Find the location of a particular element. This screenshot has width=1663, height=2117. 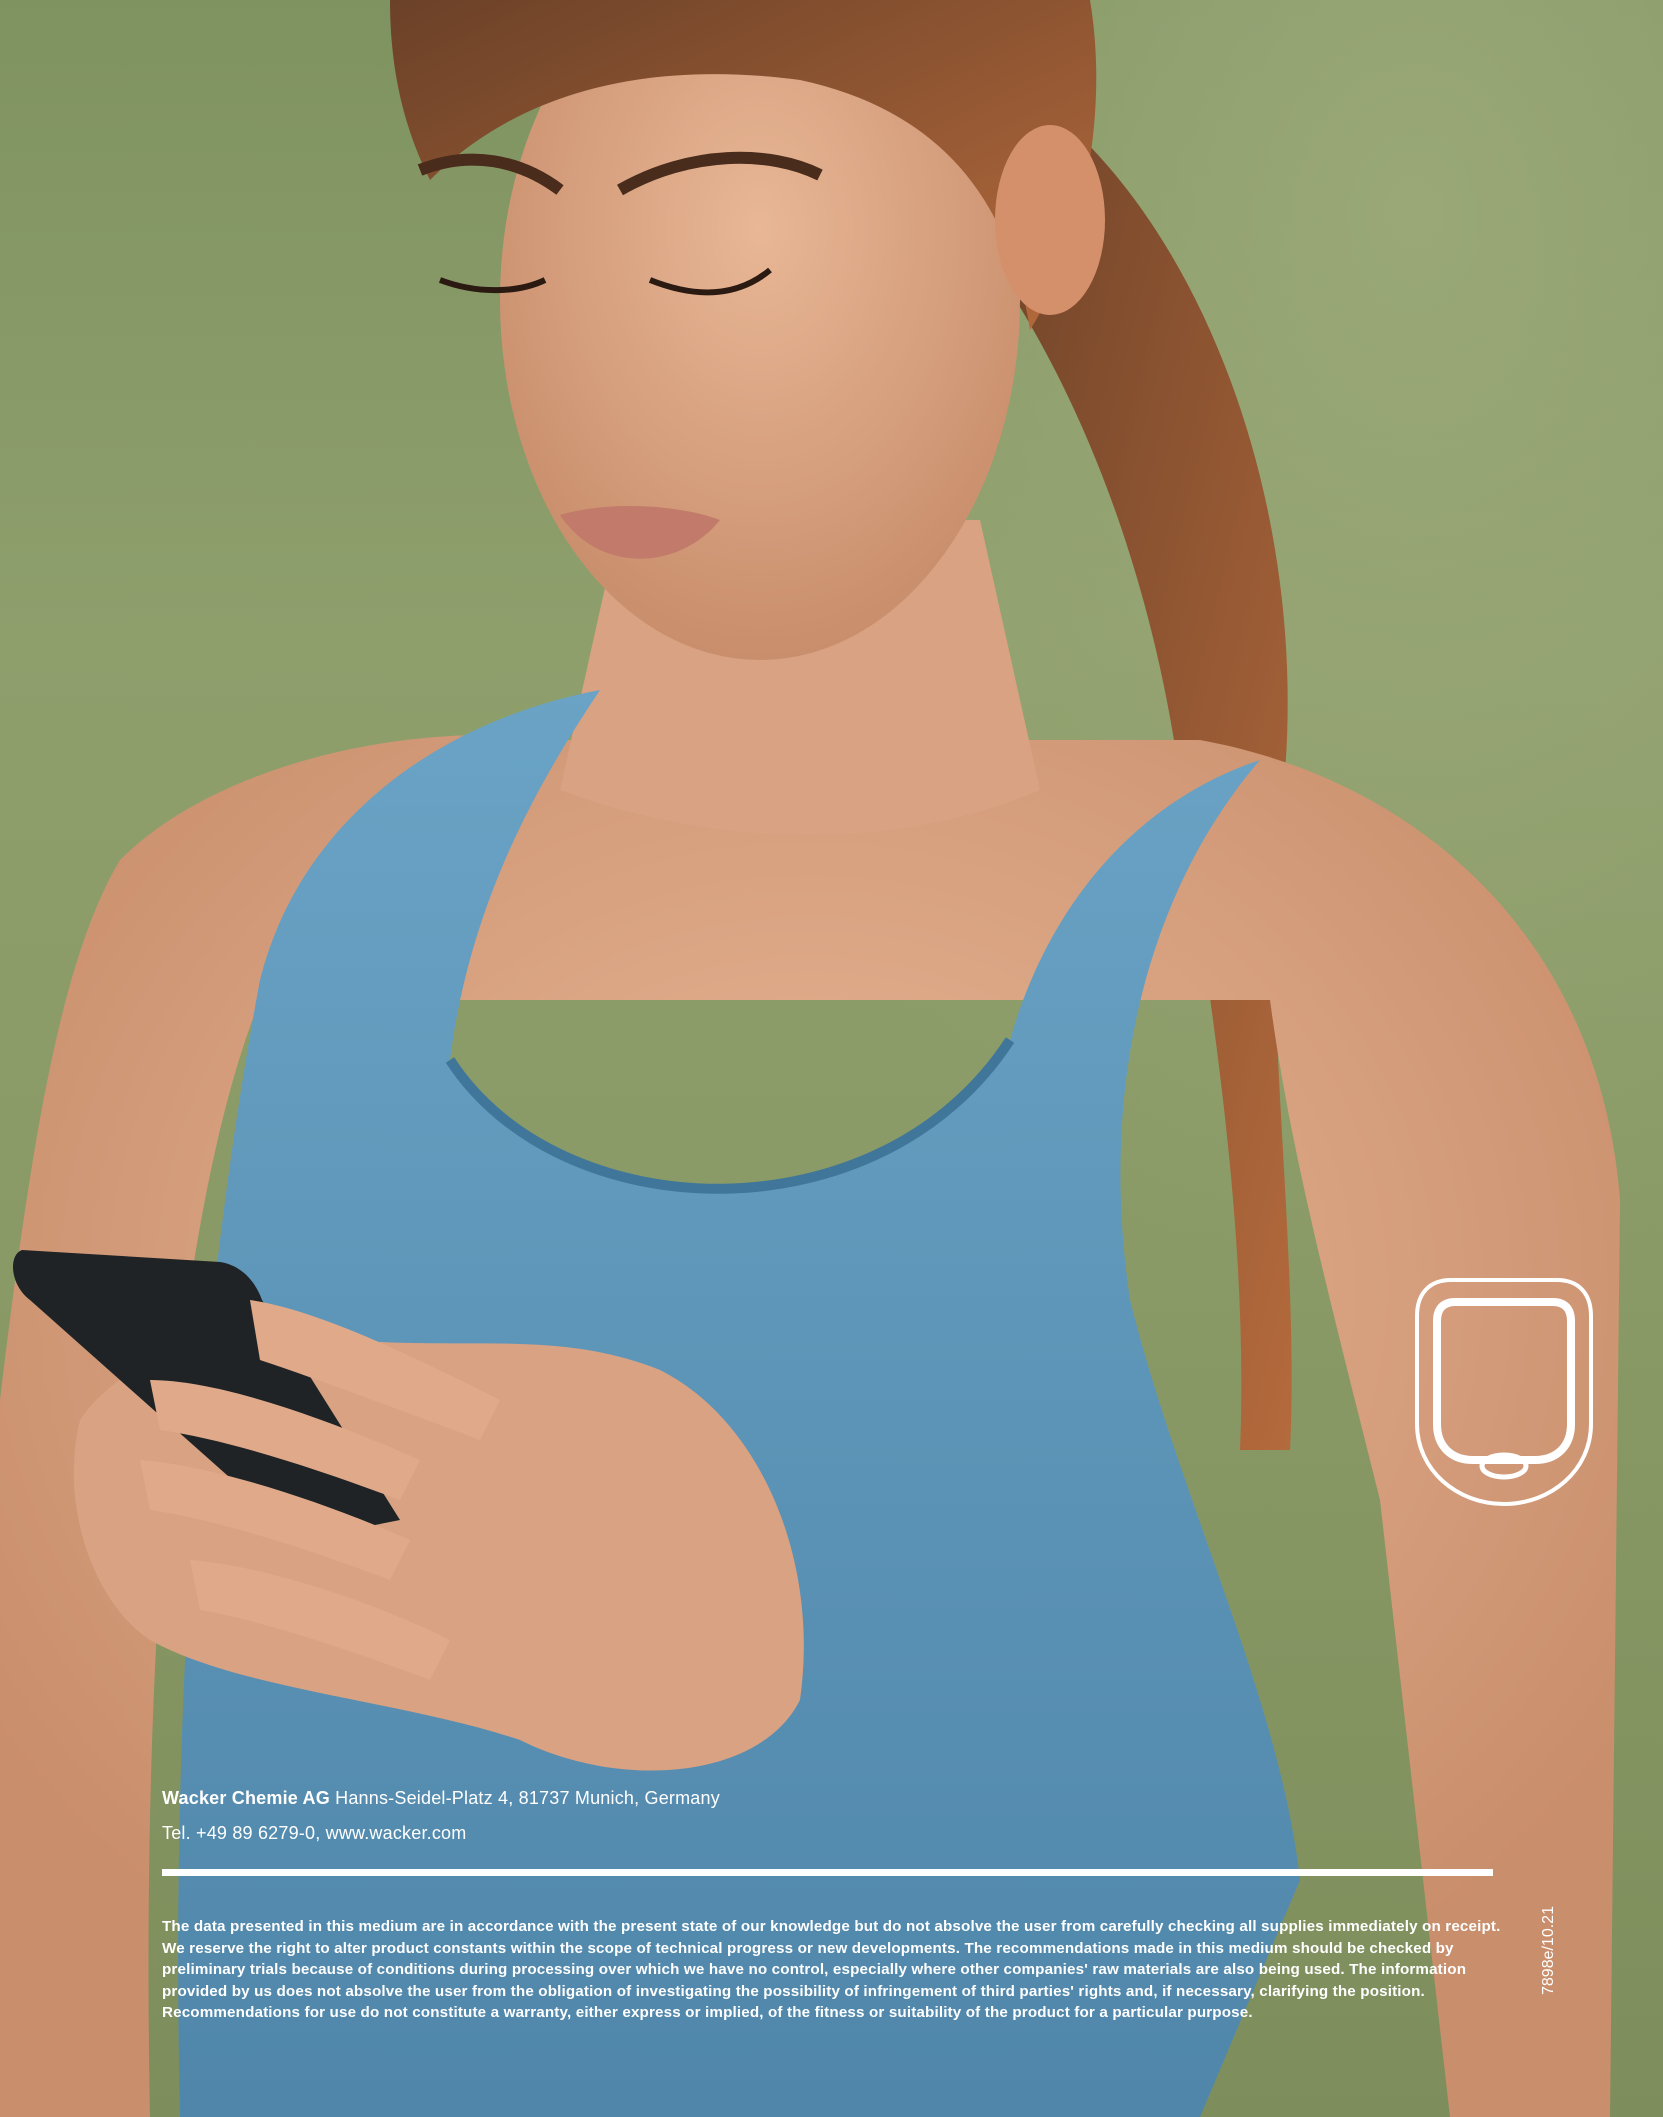

footer-divider is located at coordinates (827, 1872).